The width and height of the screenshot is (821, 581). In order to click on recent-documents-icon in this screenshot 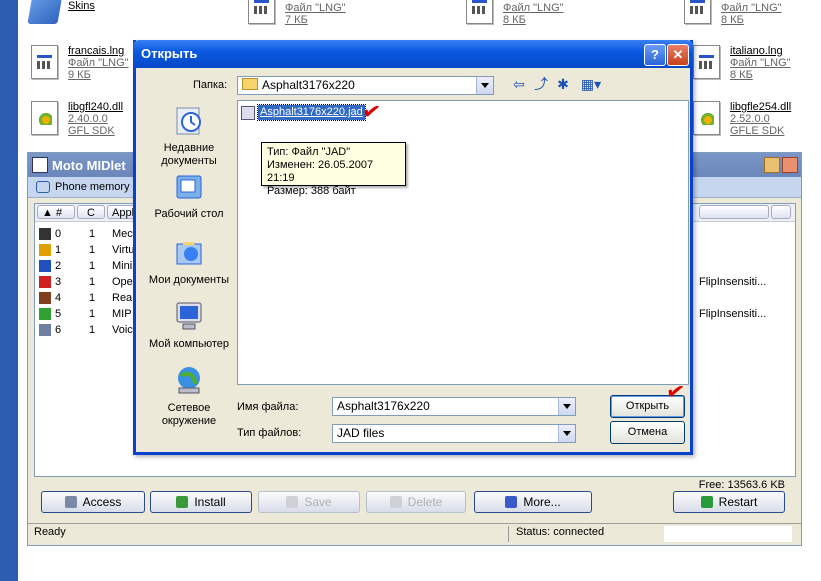, I will do `click(188, 121)`.